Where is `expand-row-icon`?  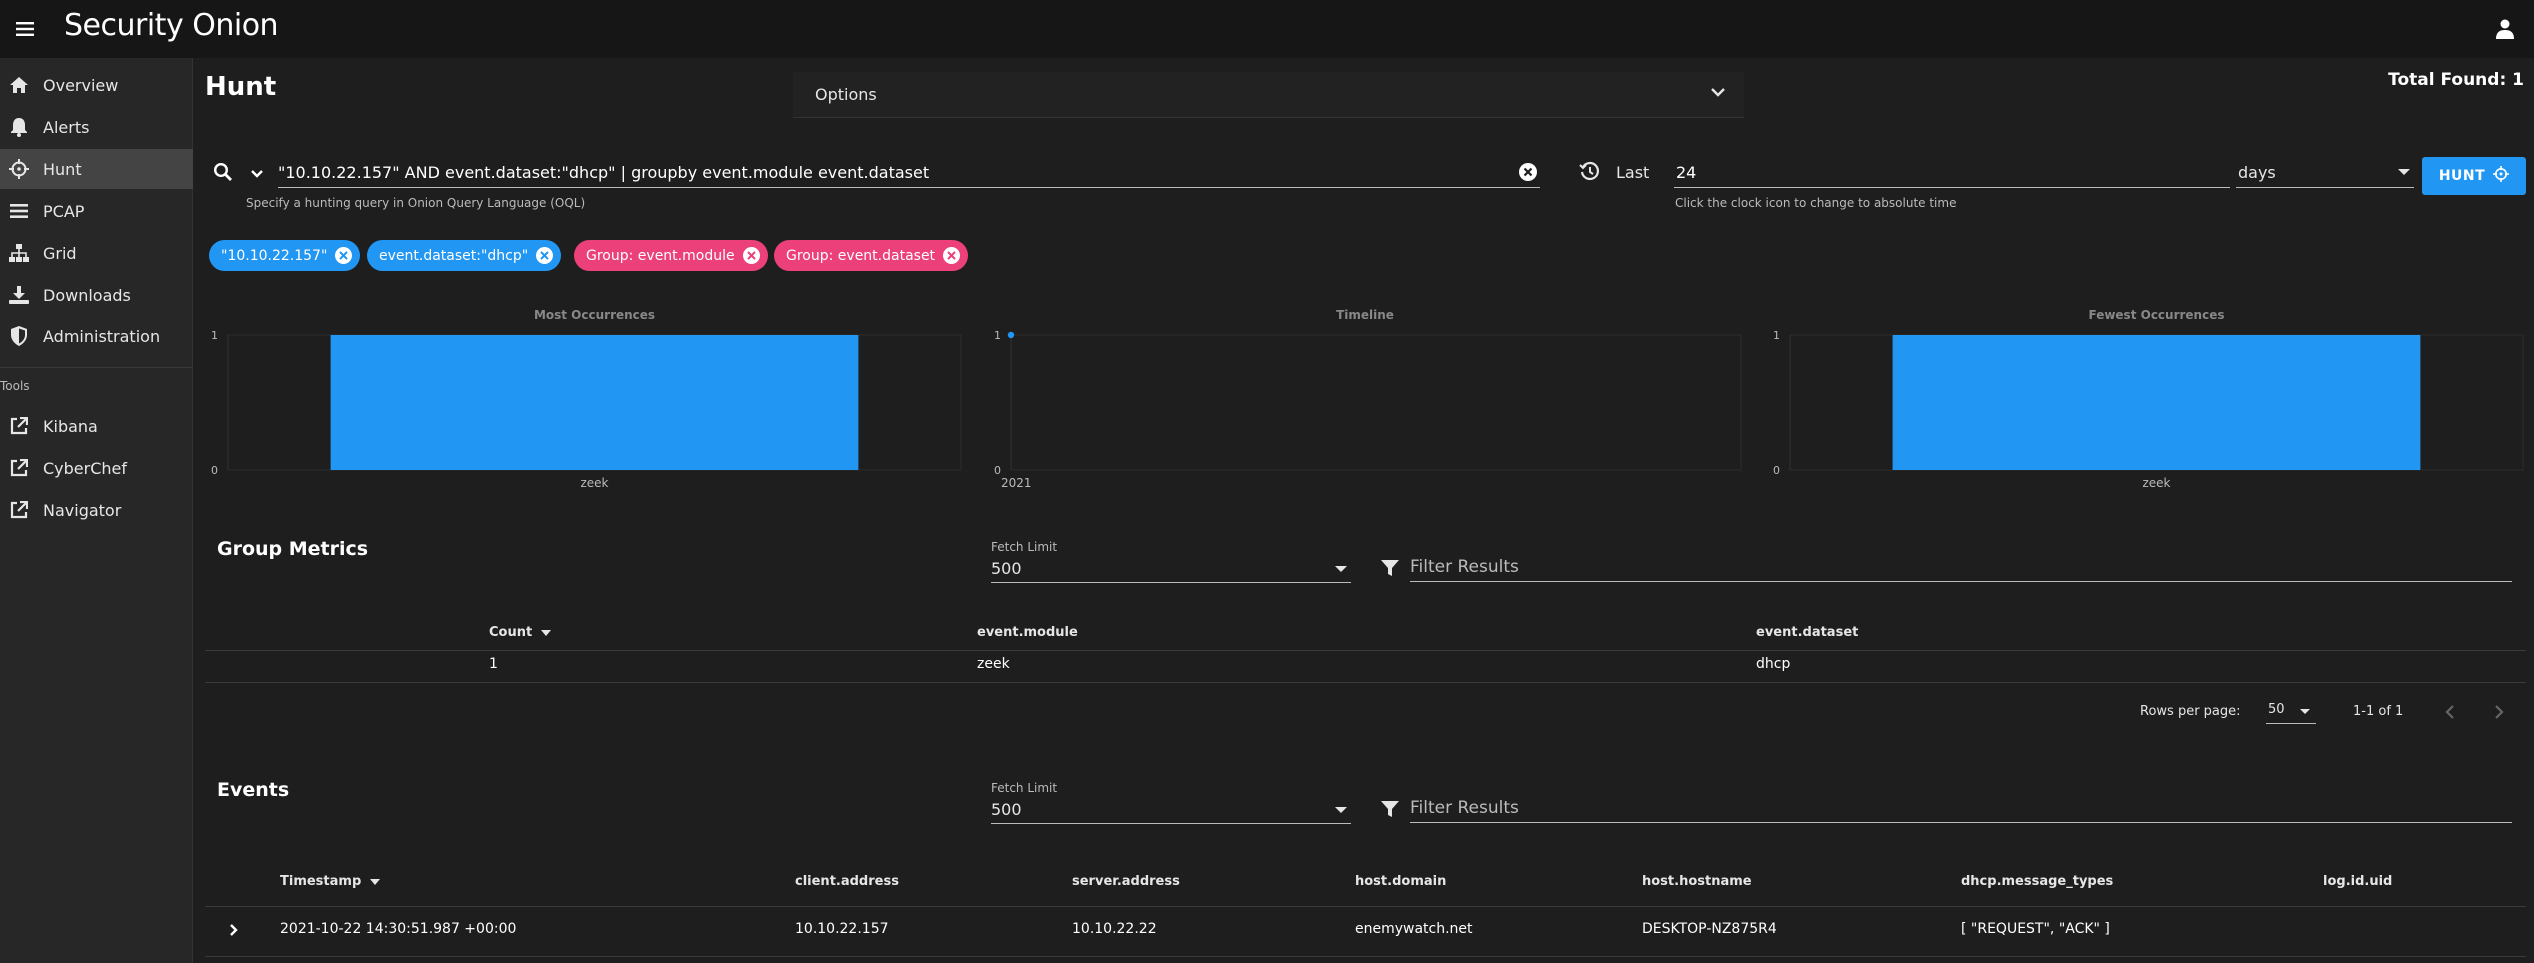
expand-row-icon is located at coordinates (234, 932).